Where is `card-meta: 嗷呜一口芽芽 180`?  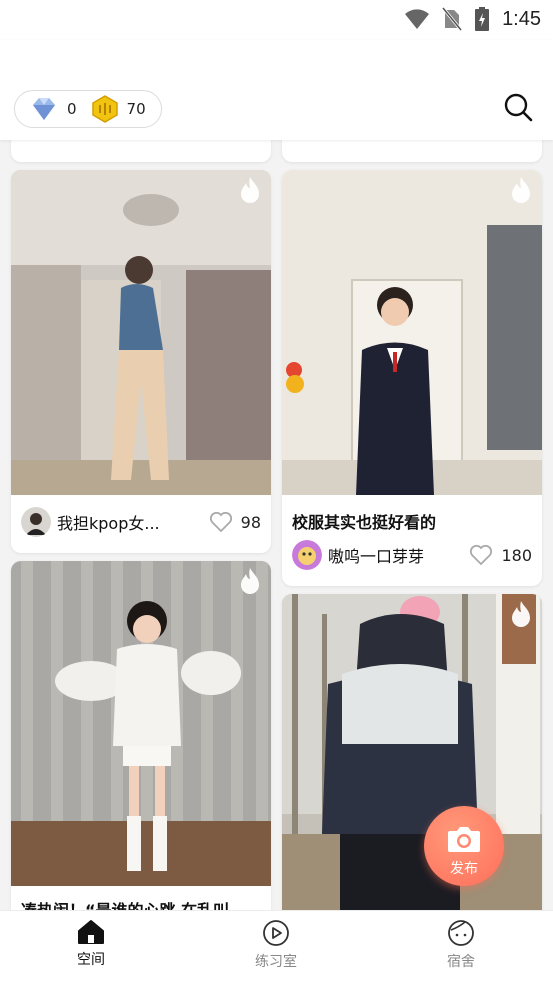 card-meta: 嗷呜一口芽芽 180 is located at coordinates (412, 555).